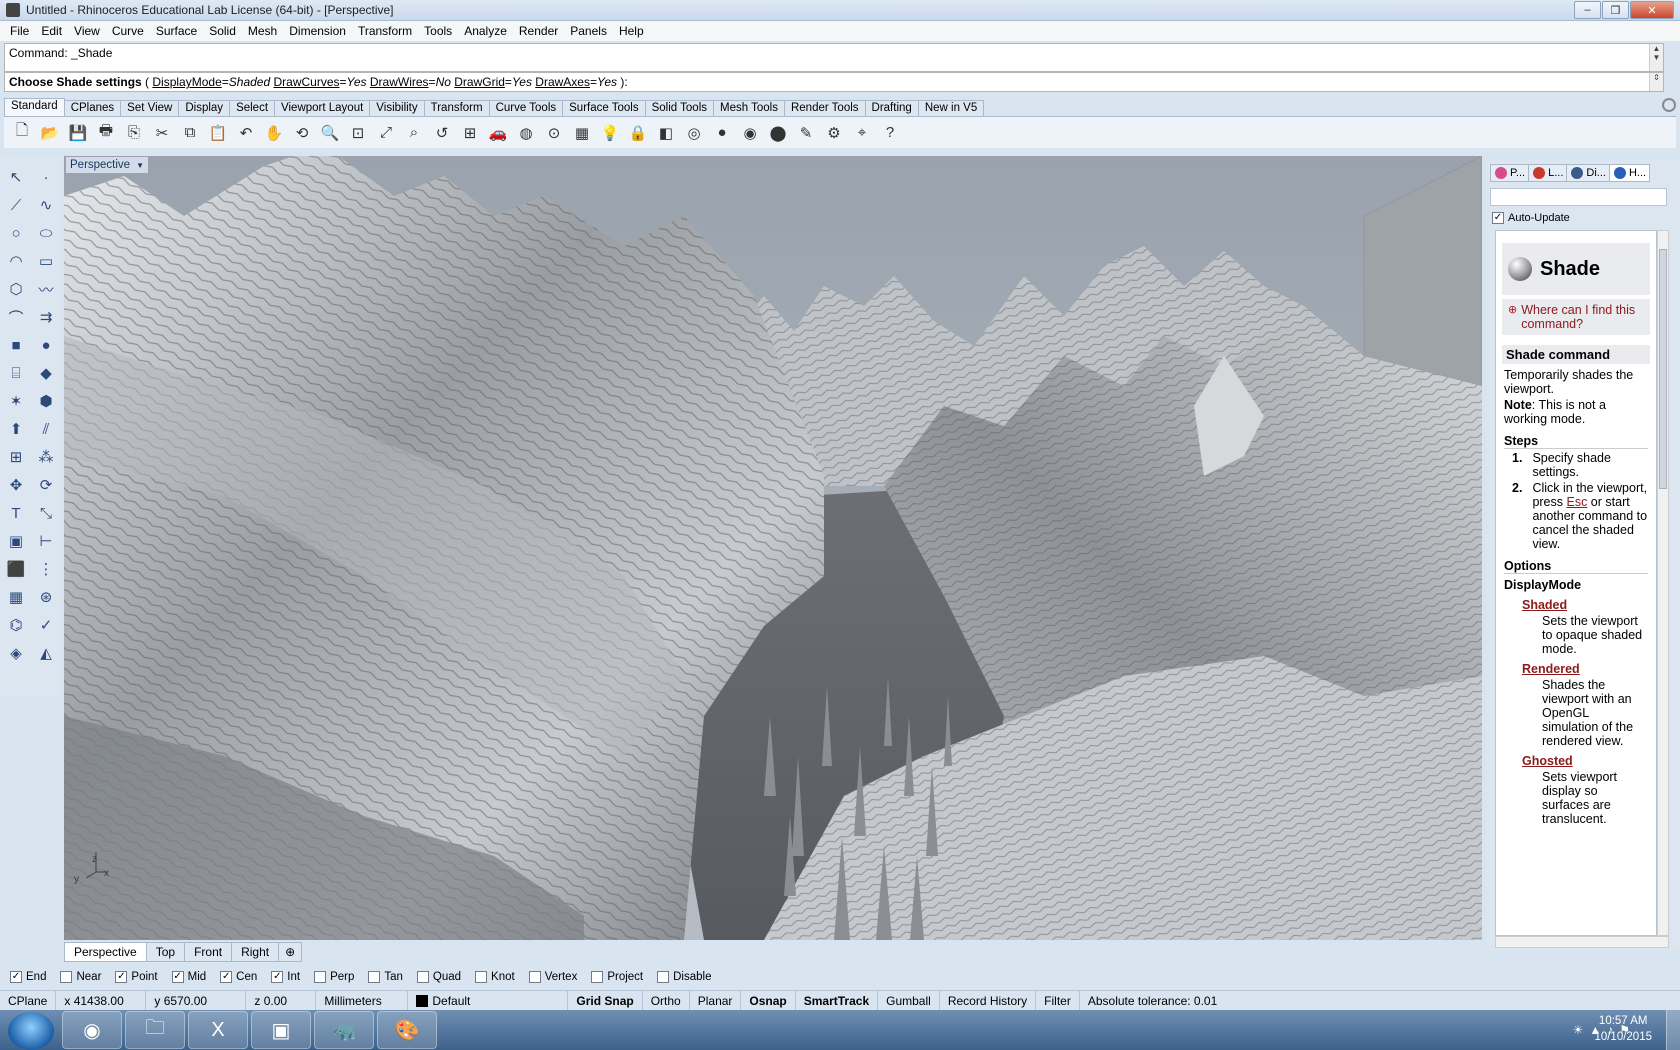 This screenshot has width=1680, height=1050. What do you see at coordinates (16, 205) in the screenshot?
I see `polyline-icon: ⟋` at bounding box center [16, 205].